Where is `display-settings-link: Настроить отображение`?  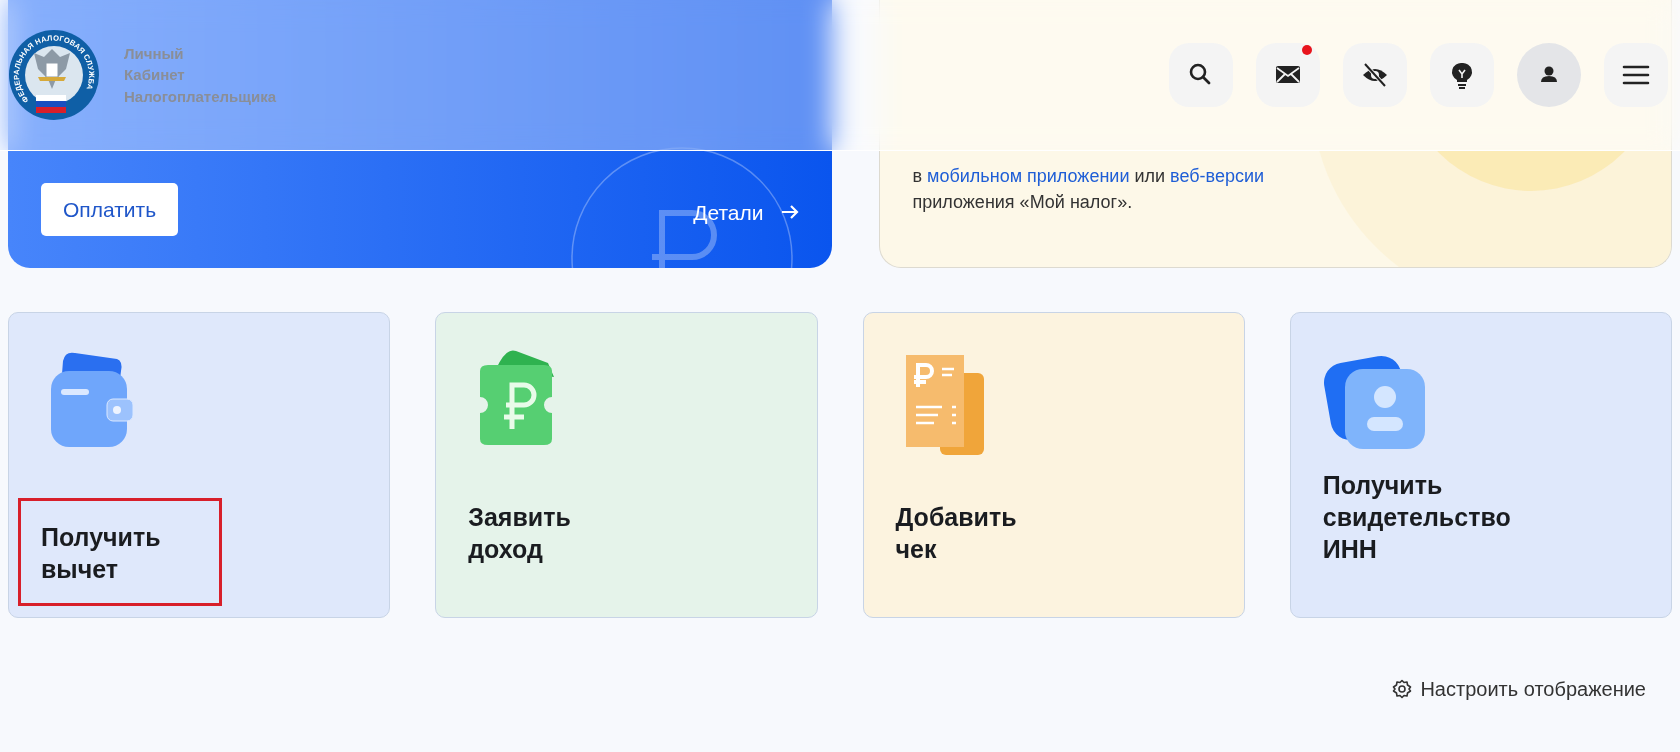
display-settings-link: Настроить отображение is located at coordinates (1519, 689).